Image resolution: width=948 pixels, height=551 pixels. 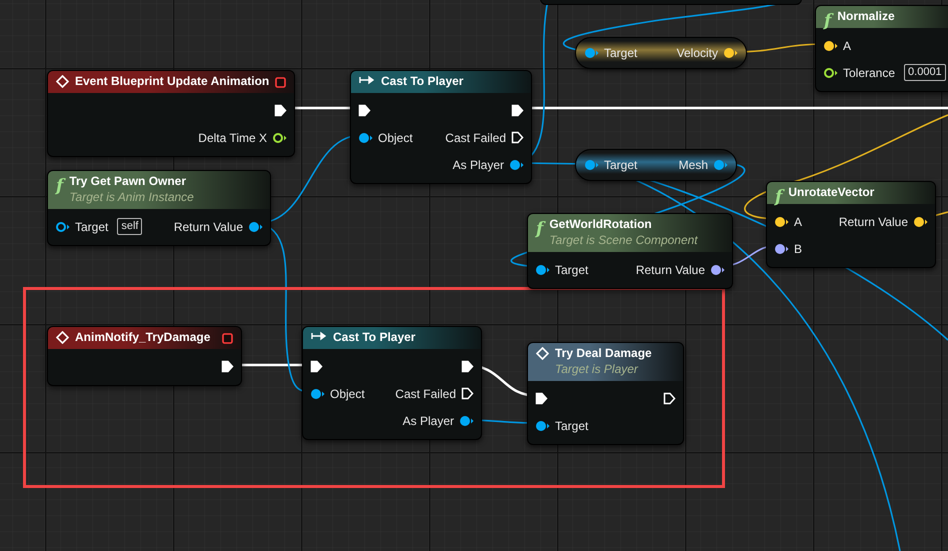 I want to click on node-subtitle: Target is Player, so click(x=597, y=369).